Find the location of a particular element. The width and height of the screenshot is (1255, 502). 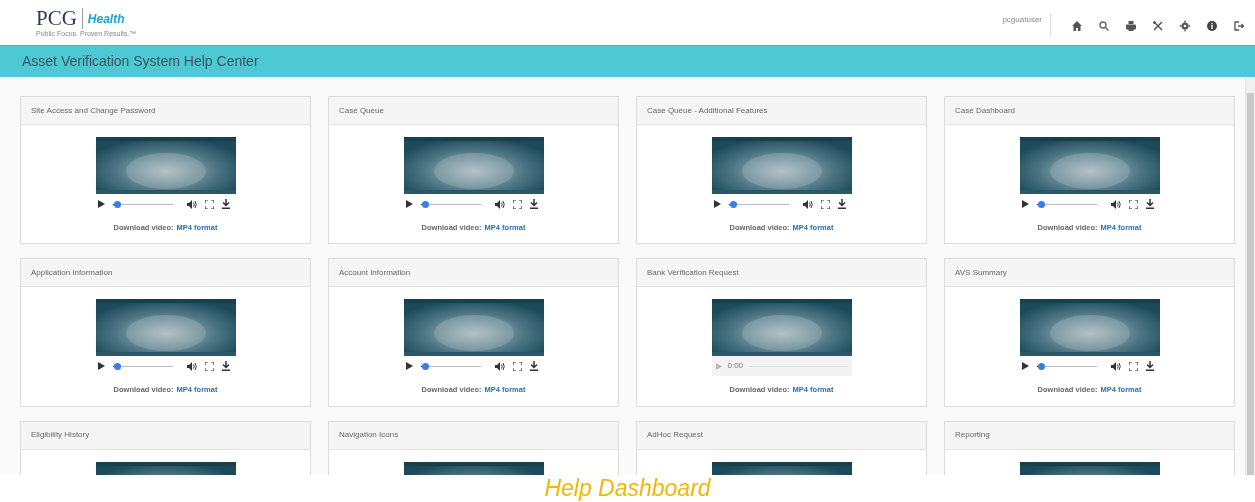

scrollbar is located at coordinates (1250, 276).